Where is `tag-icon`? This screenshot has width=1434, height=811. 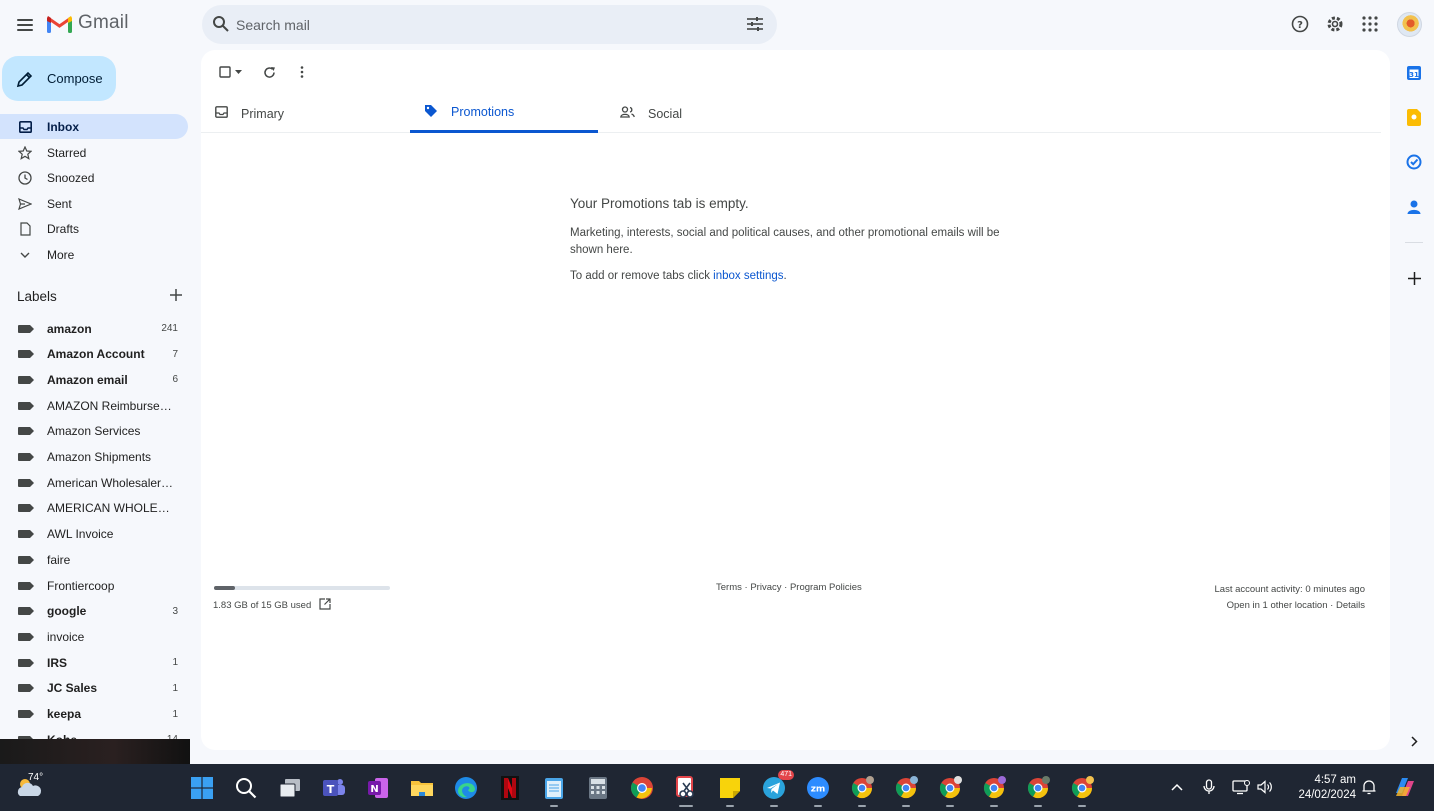
tag-icon is located at coordinates (431, 112).